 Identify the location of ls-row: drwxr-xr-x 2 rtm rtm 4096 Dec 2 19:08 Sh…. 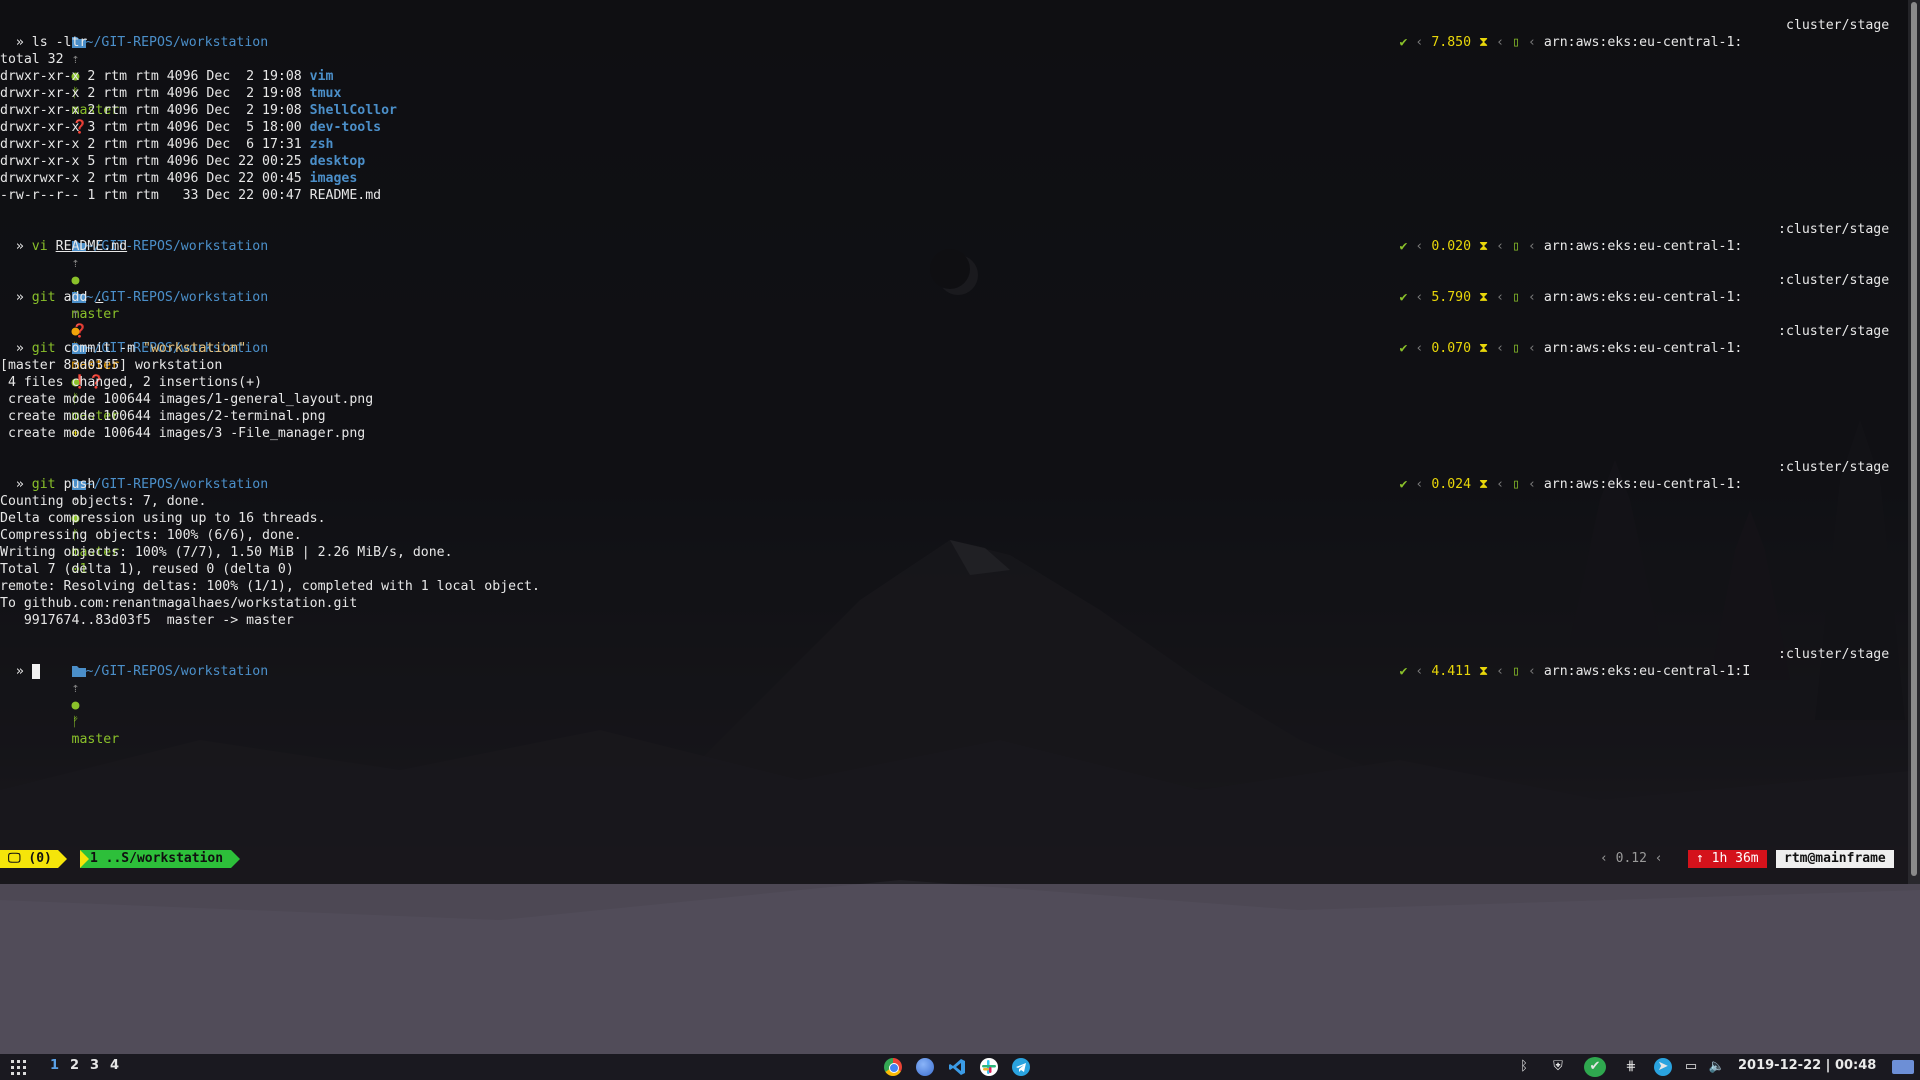
(198, 110).